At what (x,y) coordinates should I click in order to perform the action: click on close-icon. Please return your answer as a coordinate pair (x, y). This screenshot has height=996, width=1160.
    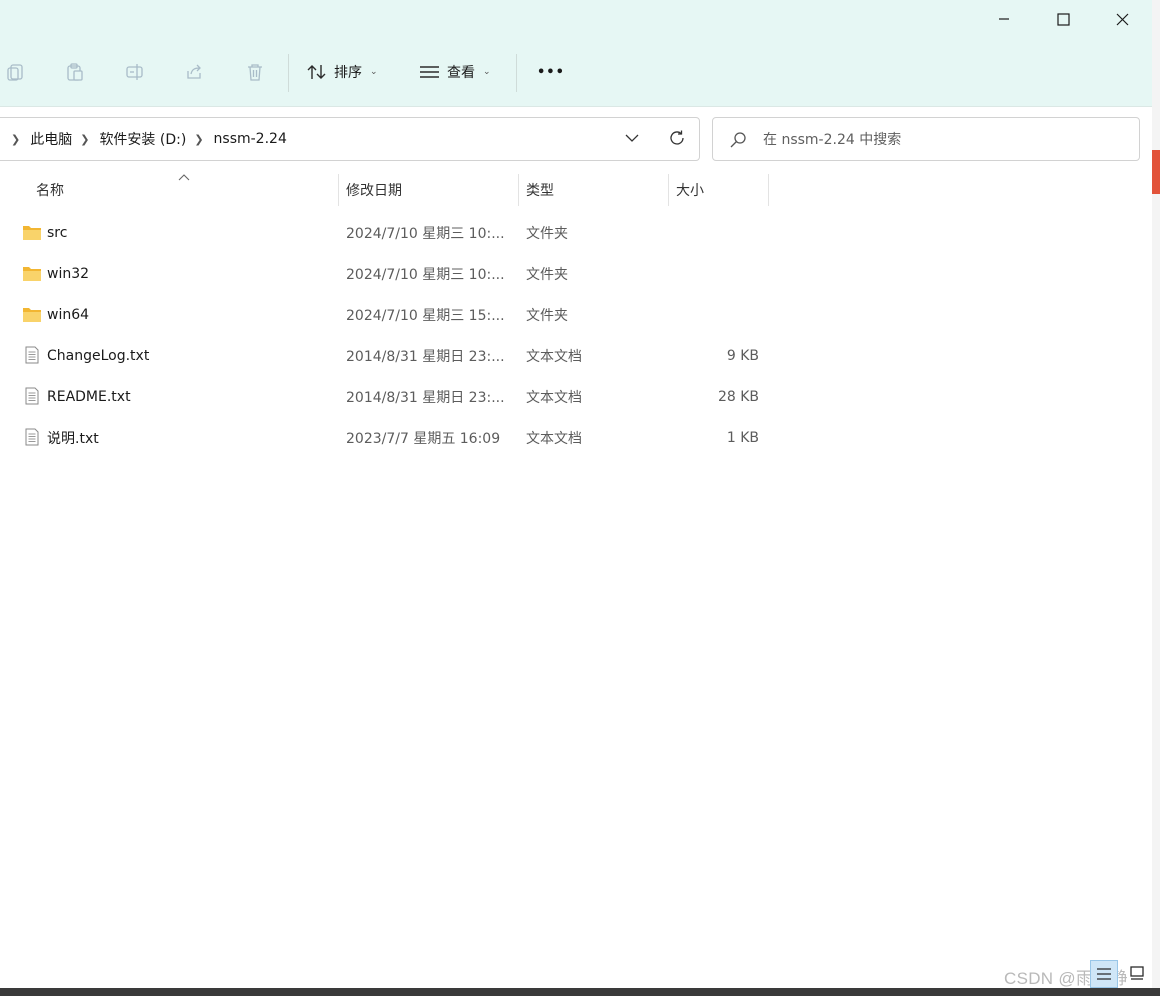
    Looking at the image, I should click on (1122, 19).